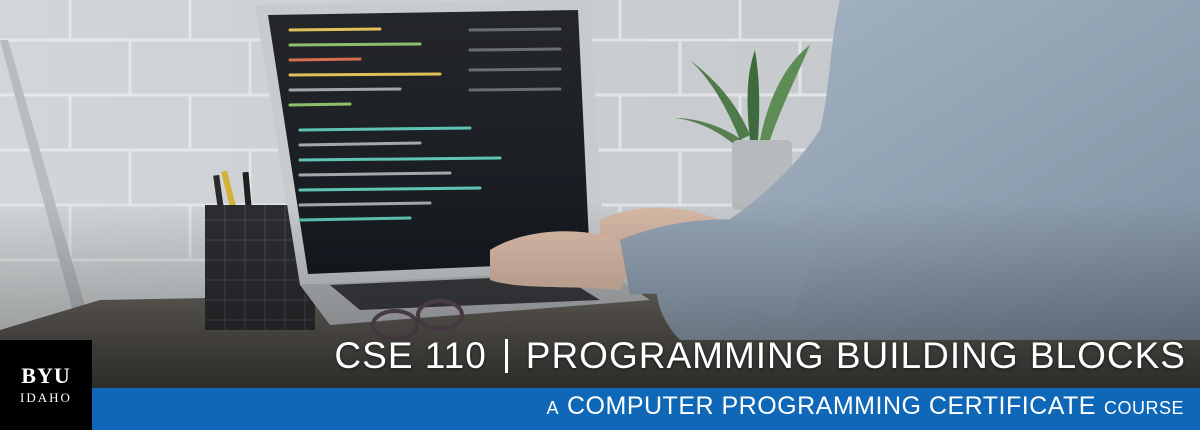 The height and width of the screenshot is (430, 1200). I want to click on subtitle-main: COMPUTER PROGRAMMING CERTIFICATE, so click(831, 406).